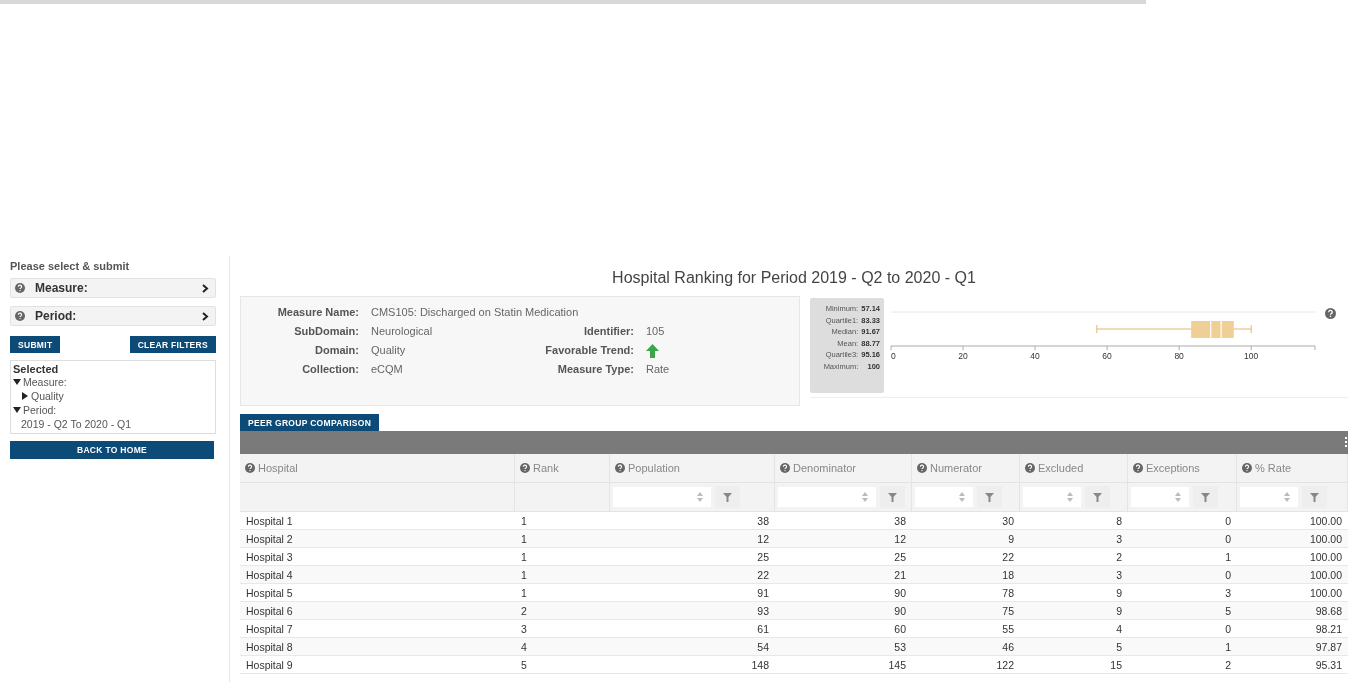 Image resolution: width=1348 pixels, height=682 pixels. What do you see at coordinates (608, 332) in the screenshot?
I see `info-label: Identifier:` at bounding box center [608, 332].